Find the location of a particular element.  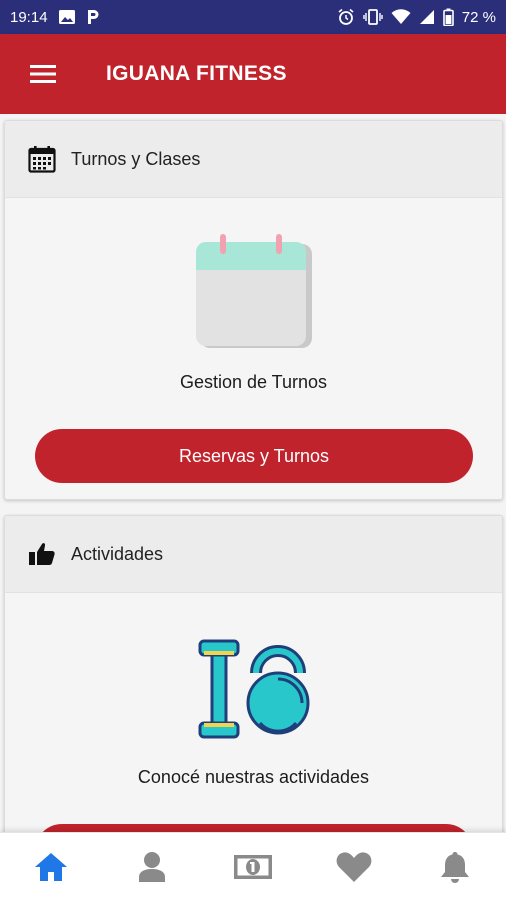

alarm-icon is located at coordinates (346, 17).